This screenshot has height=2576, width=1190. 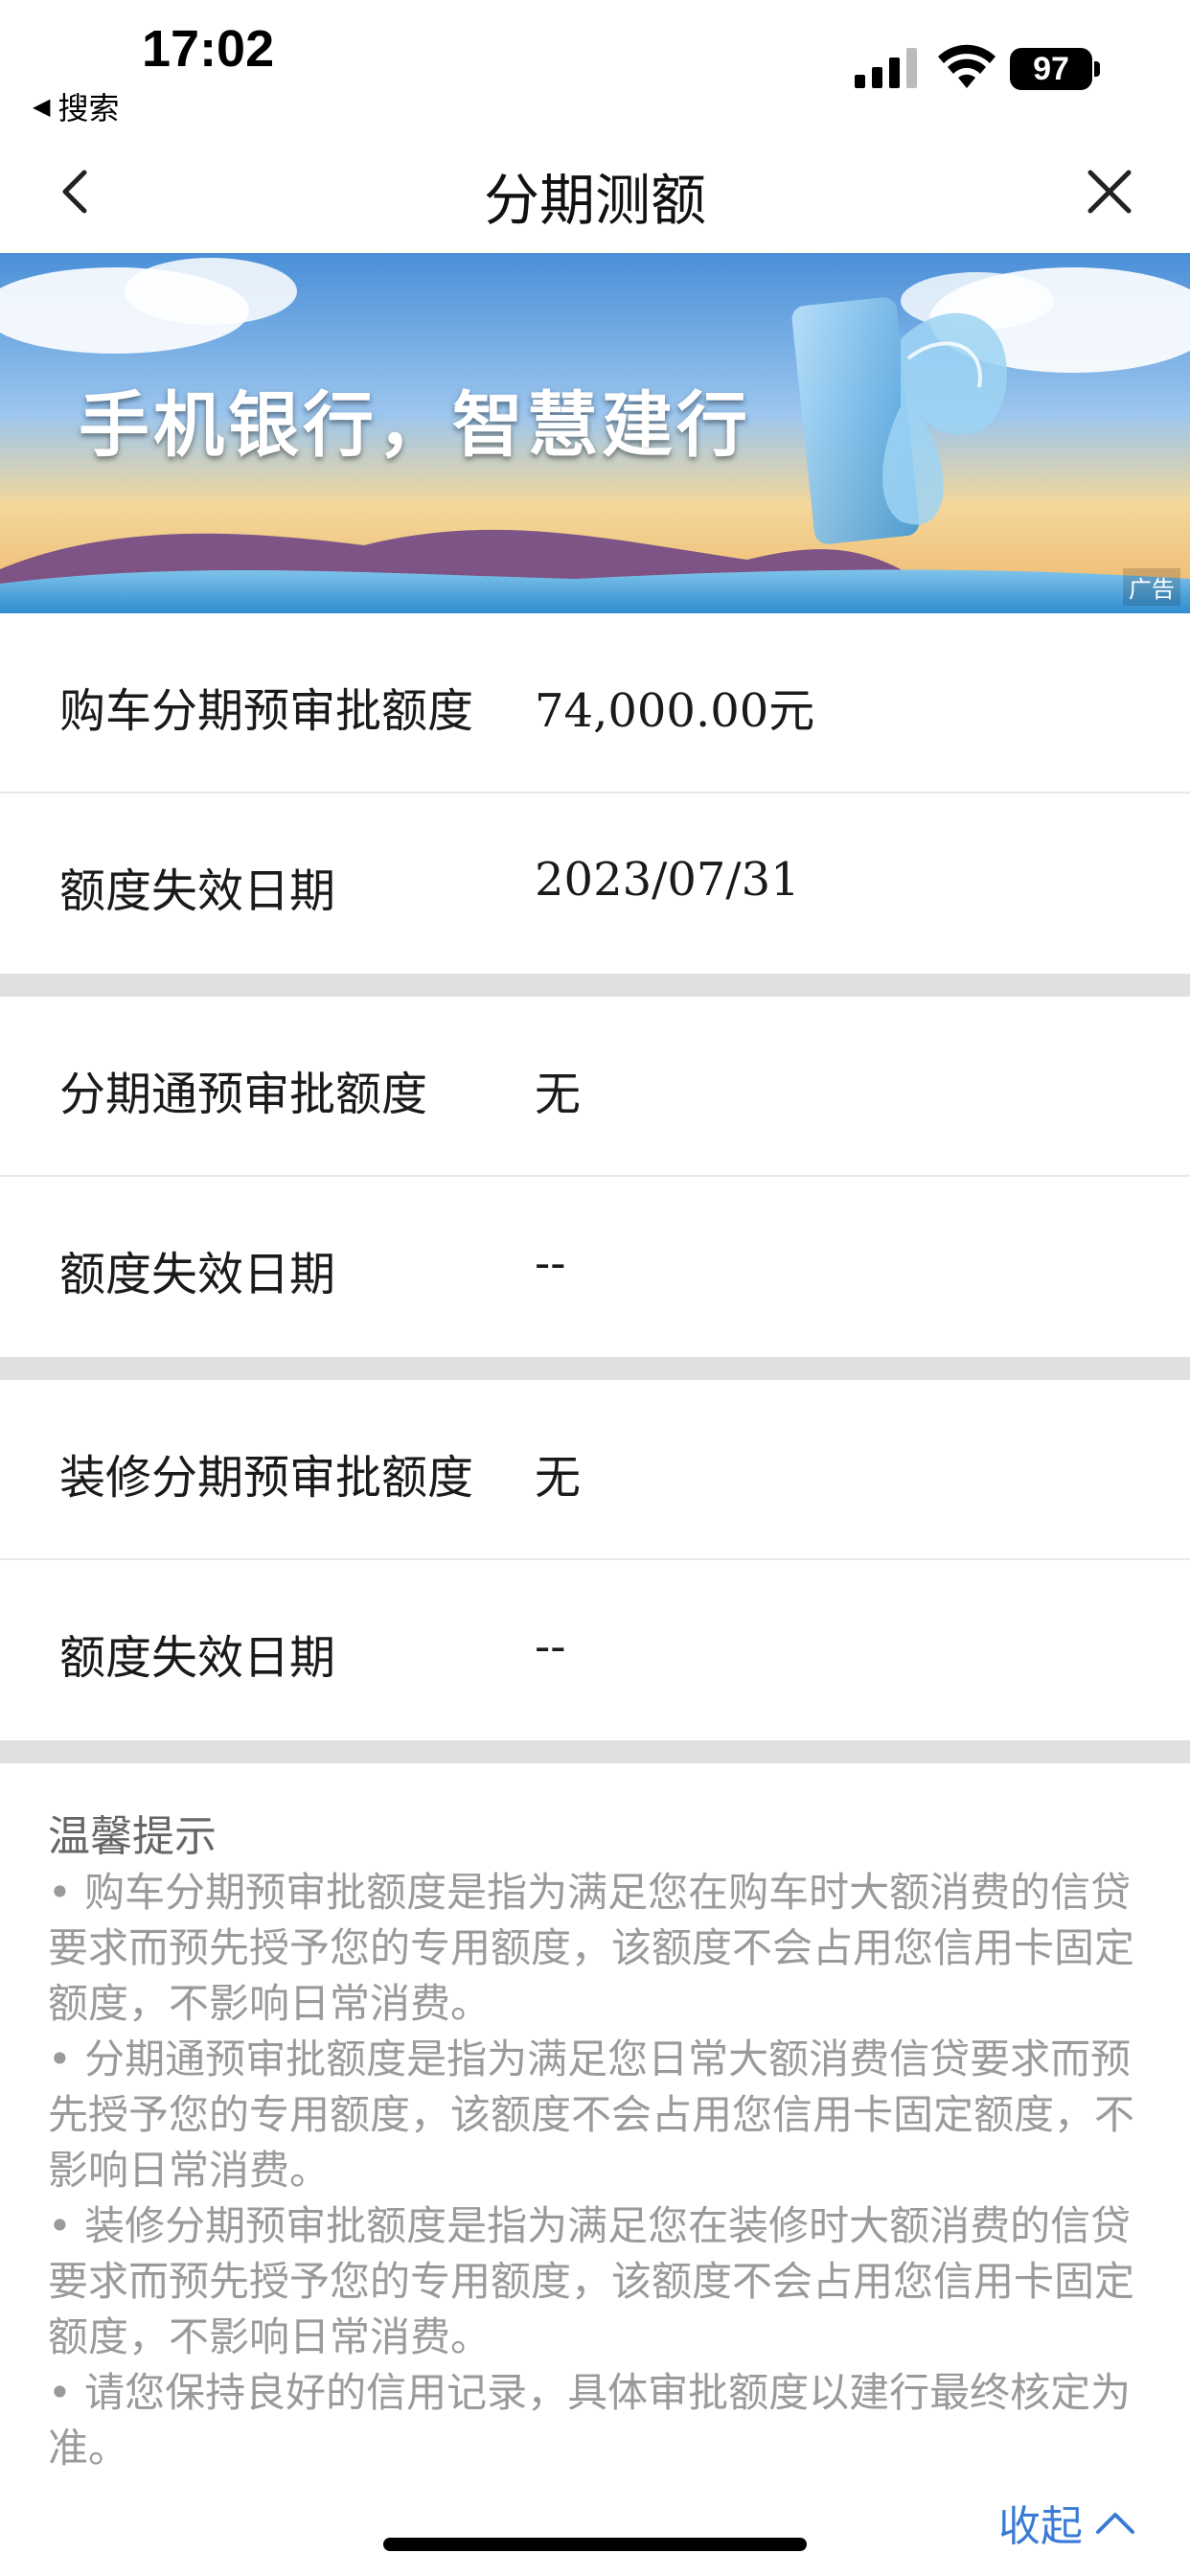 I want to click on list-item: 额度失效日期 2023/07/31, so click(x=595, y=884).